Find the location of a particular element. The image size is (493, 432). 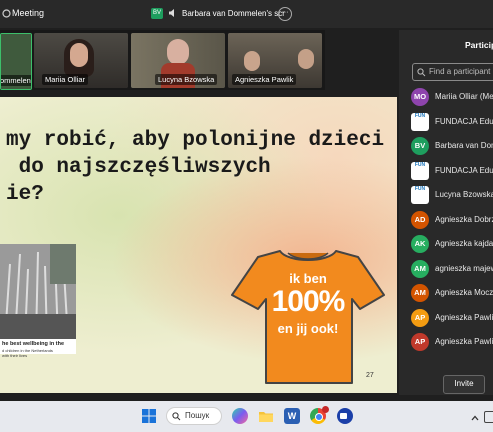

participant-row: AP Agnieszka Pawlik is located at coordinates (452, 317).